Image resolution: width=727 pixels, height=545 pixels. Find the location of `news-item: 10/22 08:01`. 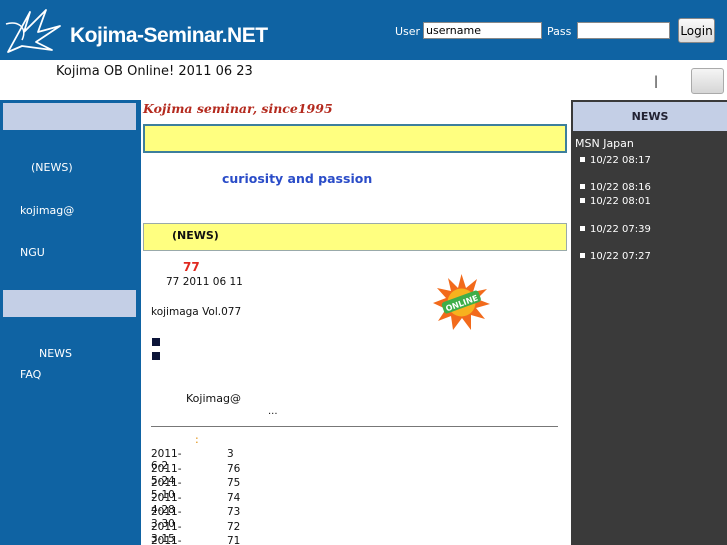

news-item: 10/22 08:01 is located at coordinates (615, 201).